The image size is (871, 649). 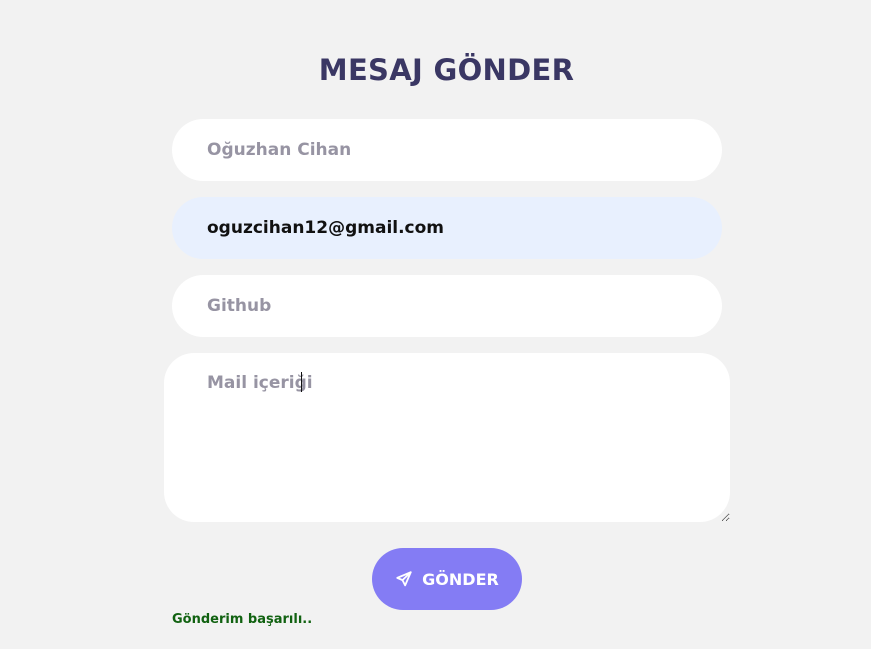 What do you see at coordinates (404, 579) in the screenshot?
I see `paper-plane-icon` at bounding box center [404, 579].